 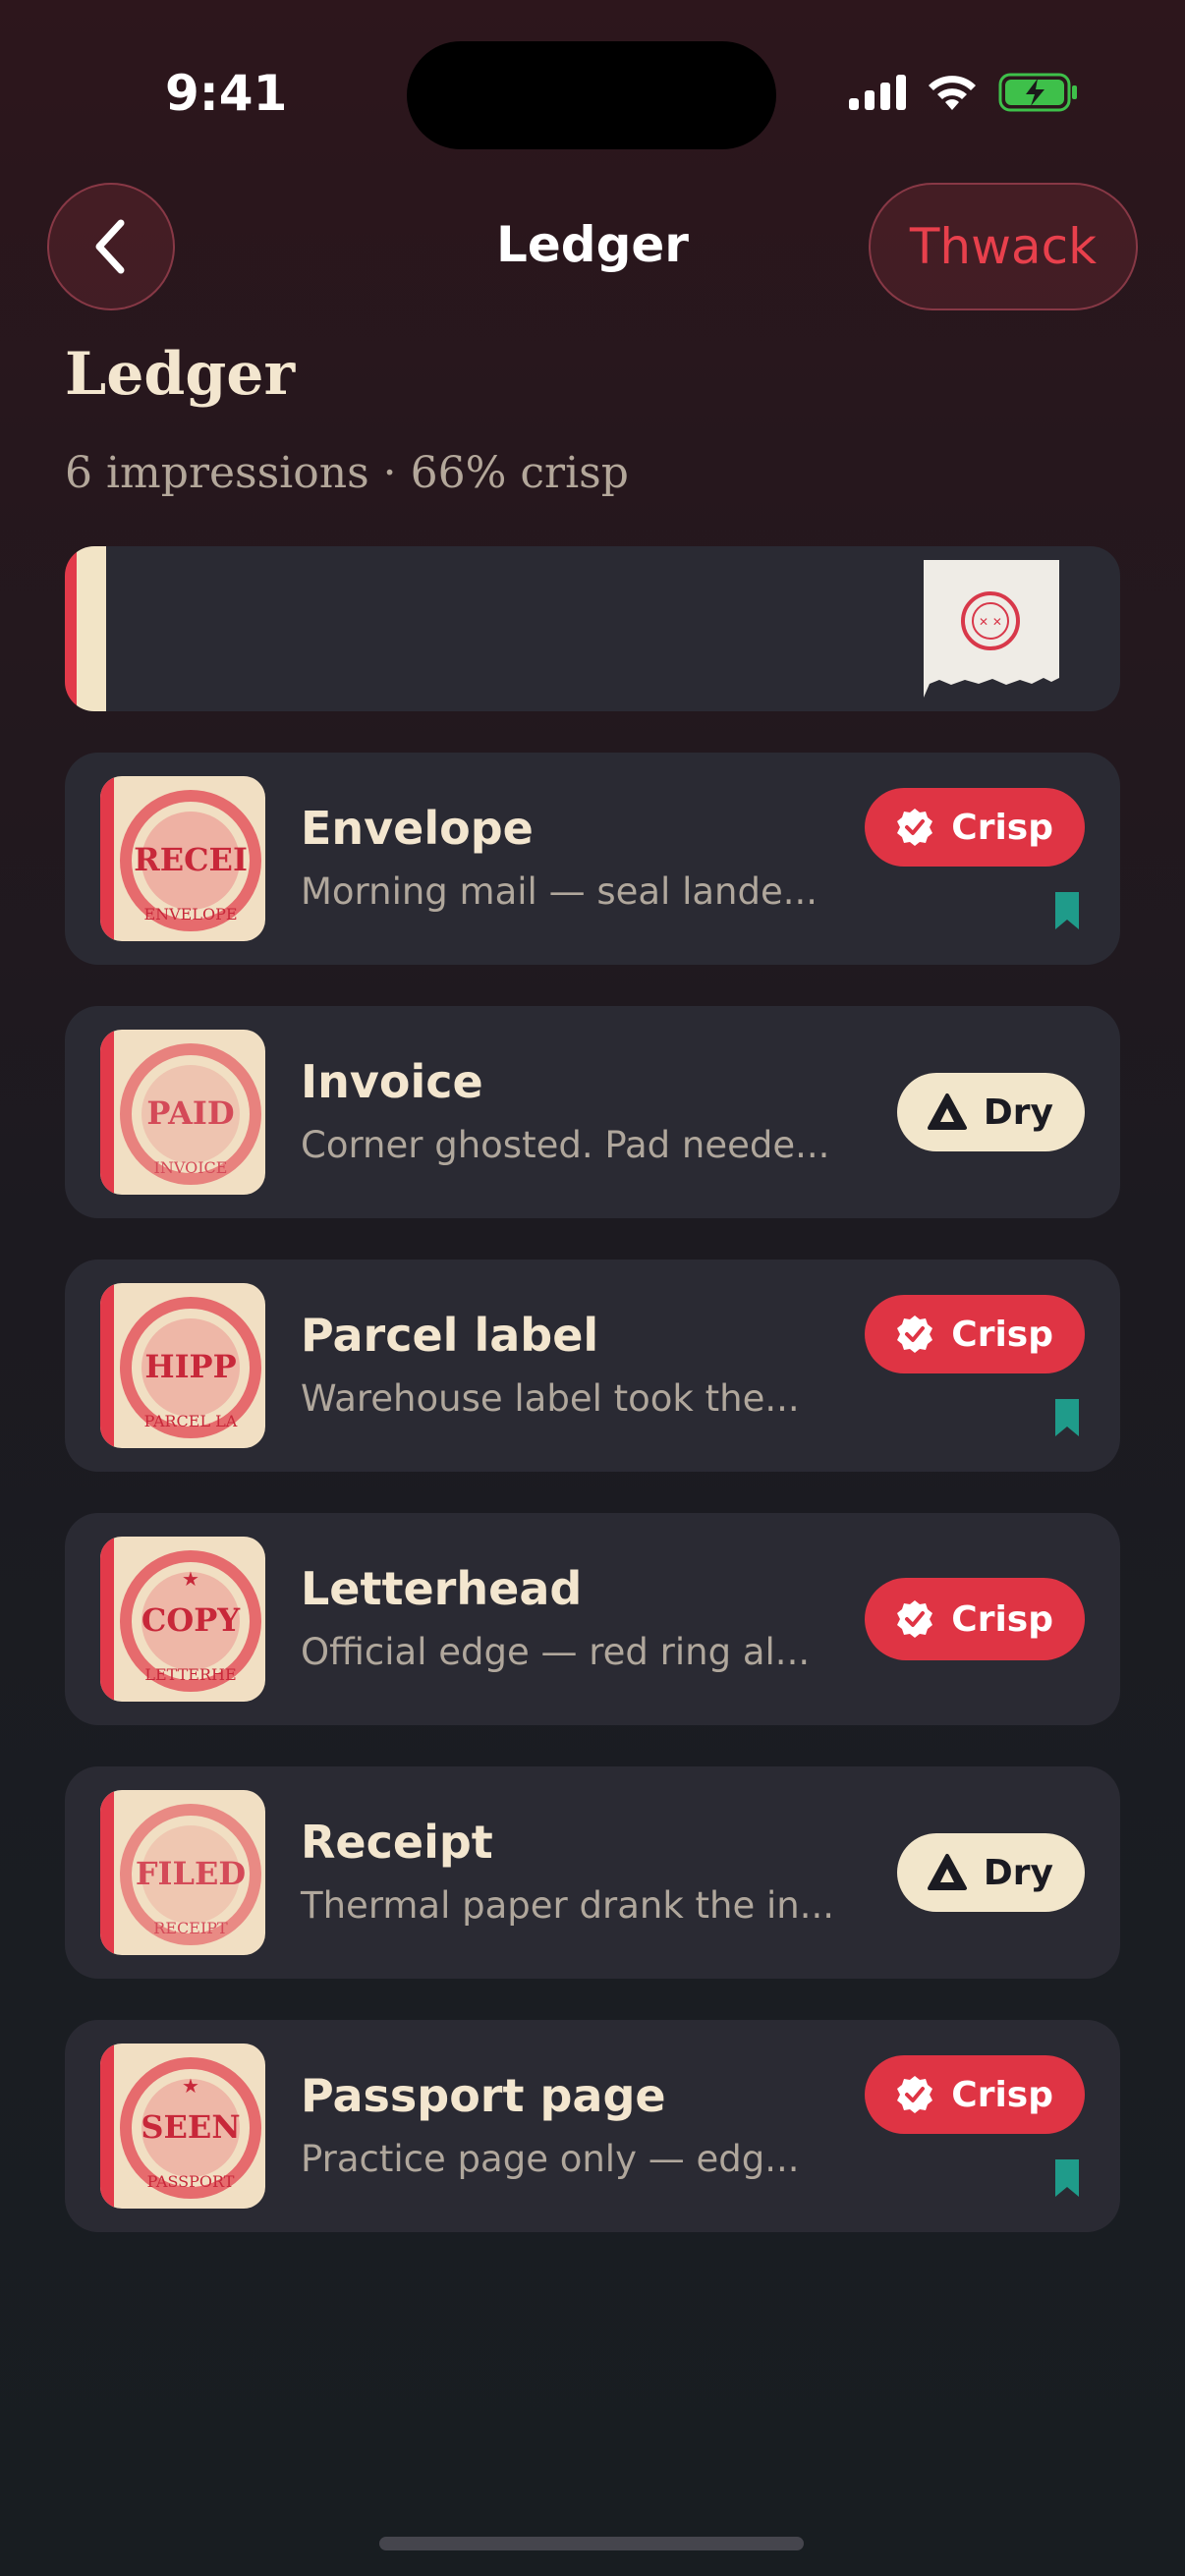 What do you see at coordinates (878, 92) in the screenshot?
I see `signal-icon` at bounding box center [878, 92].